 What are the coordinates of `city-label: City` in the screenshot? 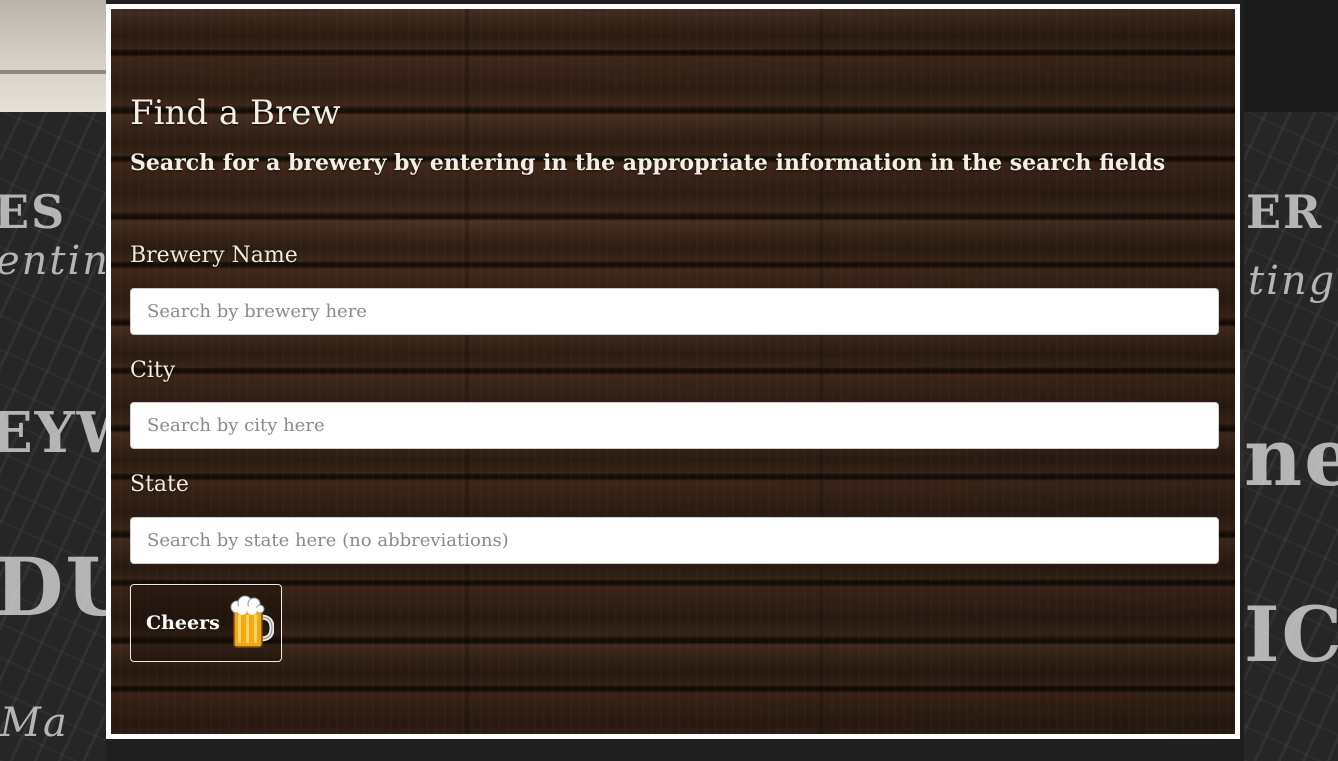 It's located at (153, 370).